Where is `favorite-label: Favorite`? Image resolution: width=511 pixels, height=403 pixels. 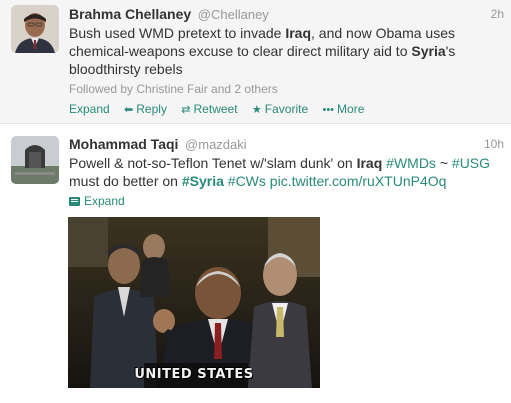 favorite-label: Favorite is located at coordinates (286, 109).